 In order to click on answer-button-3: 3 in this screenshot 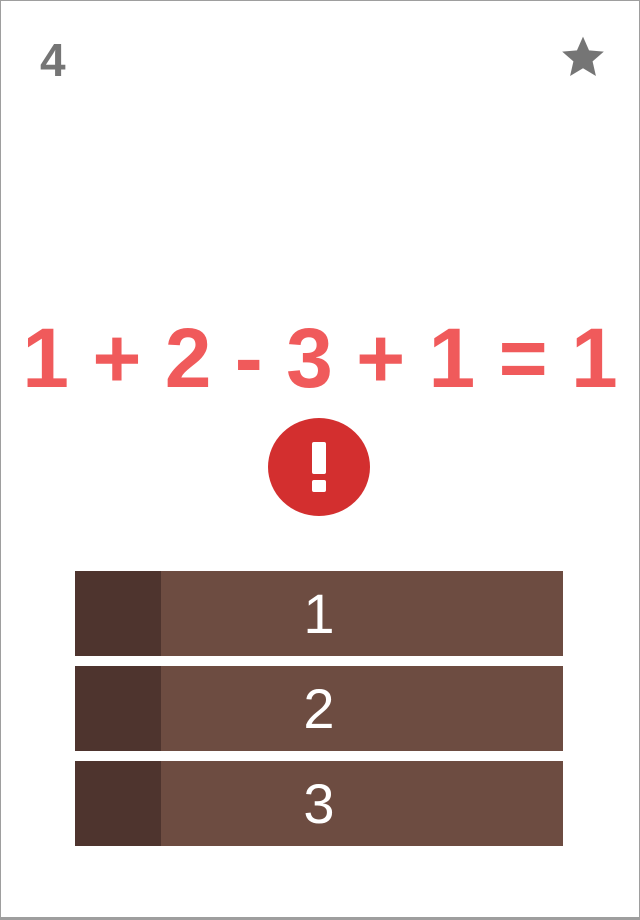, I will do `click(319, 803)`.